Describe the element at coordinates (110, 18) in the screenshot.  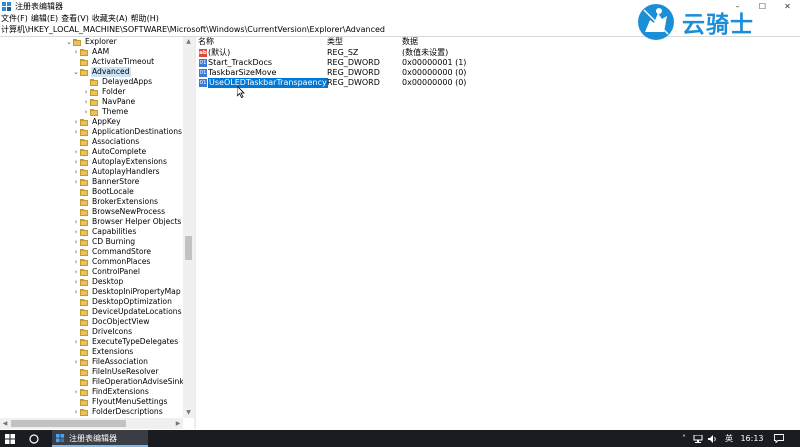
I see `menu-favorites: 收藏夹(A)` at that location.